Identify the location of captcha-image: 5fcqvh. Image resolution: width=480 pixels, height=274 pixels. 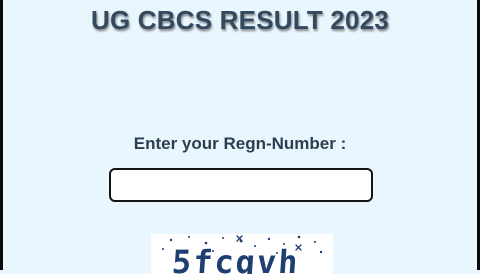
(242, 254).